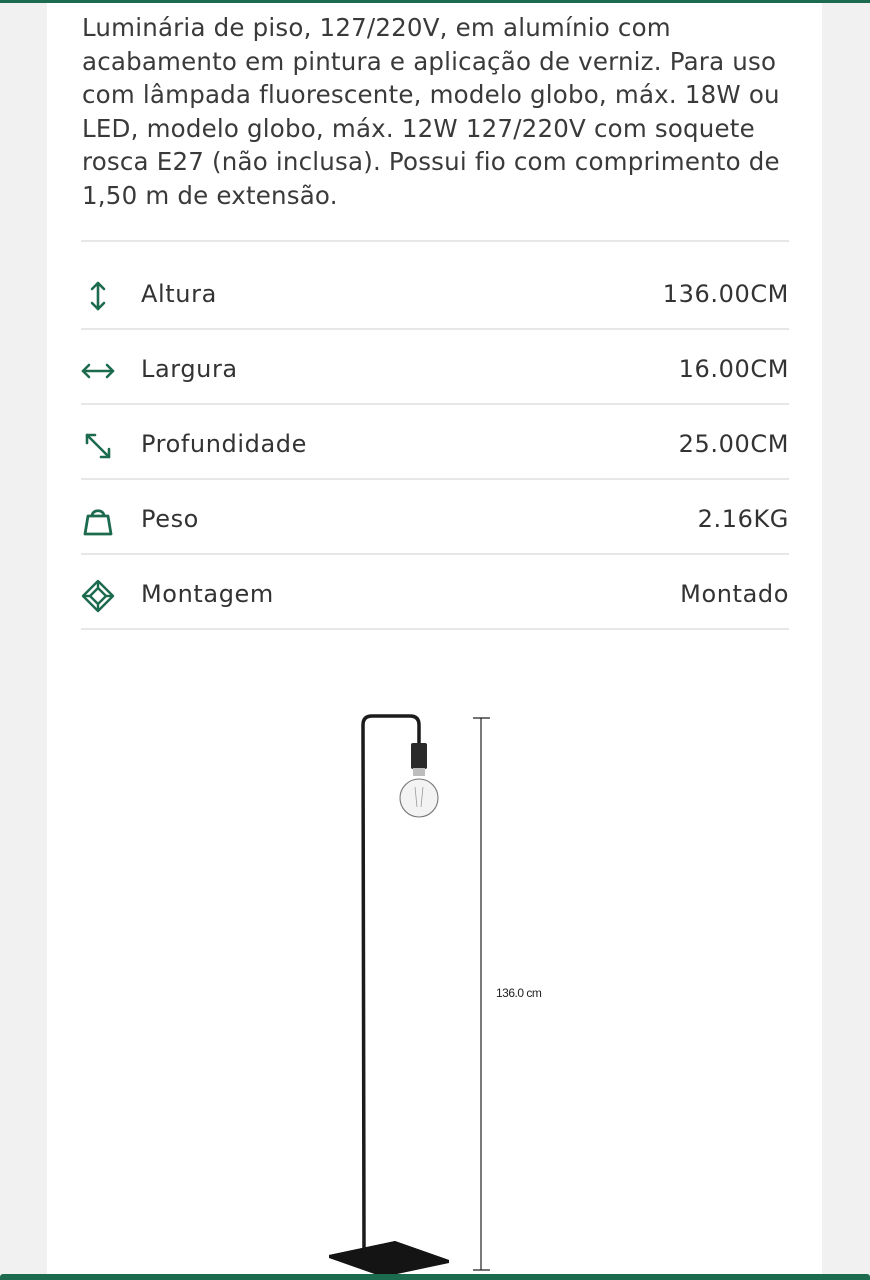 The image size is (870, 1280). What do you see at coordinates (409, 994) in the screenshot?
I see `floor-lamp-illustration` at bounding box center [409, 994].